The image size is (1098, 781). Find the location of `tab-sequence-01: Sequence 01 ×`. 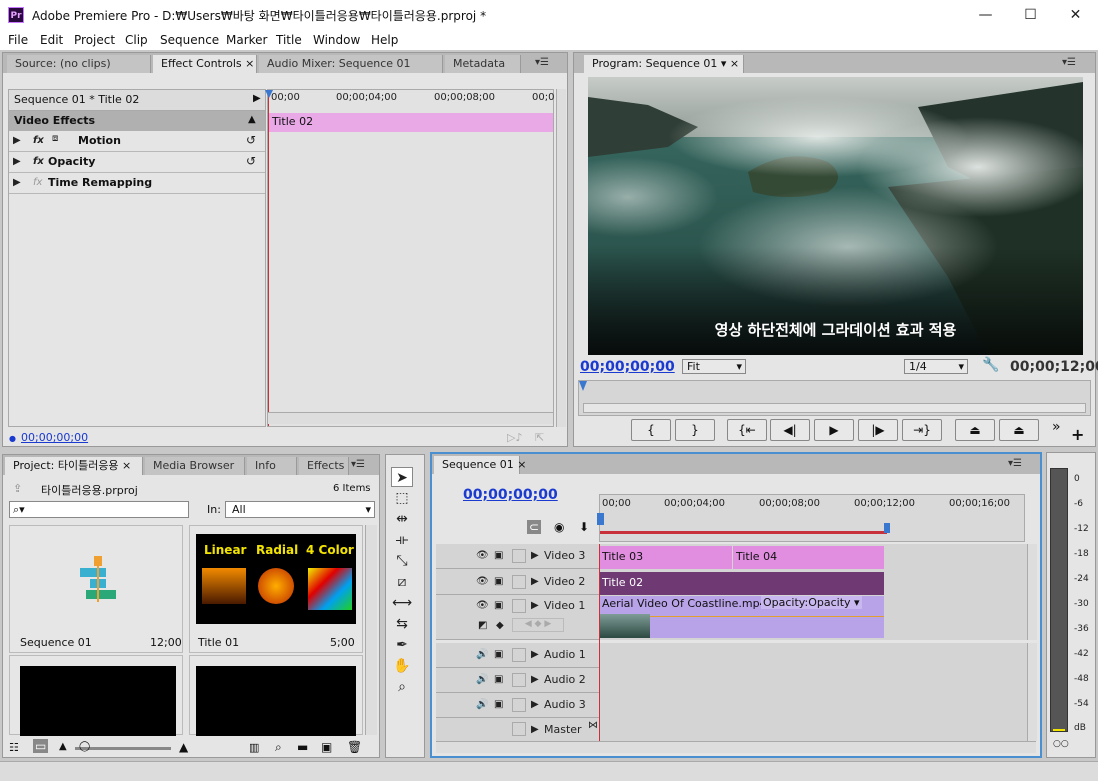

tab-sequence-01: Sequence 01 × is located at coordinates (480, 465).